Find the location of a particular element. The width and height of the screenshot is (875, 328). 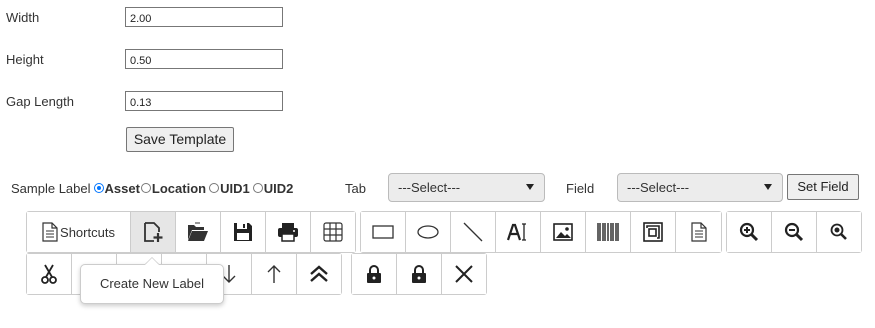

create-new-label-button is located at coordinates (153, 232).